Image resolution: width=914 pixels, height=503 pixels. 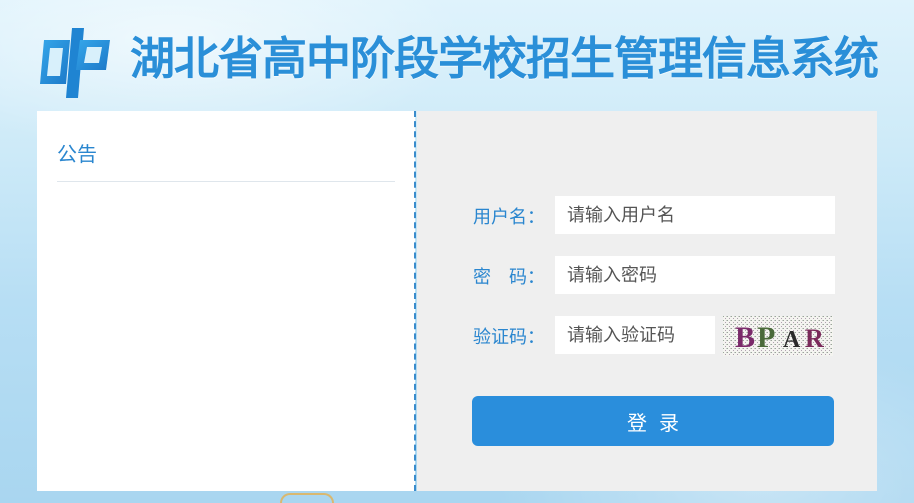 What do you see at coordinates (415, 301) in the screenshot?
I see `dashed-divider` at bounding box center [415, 301].